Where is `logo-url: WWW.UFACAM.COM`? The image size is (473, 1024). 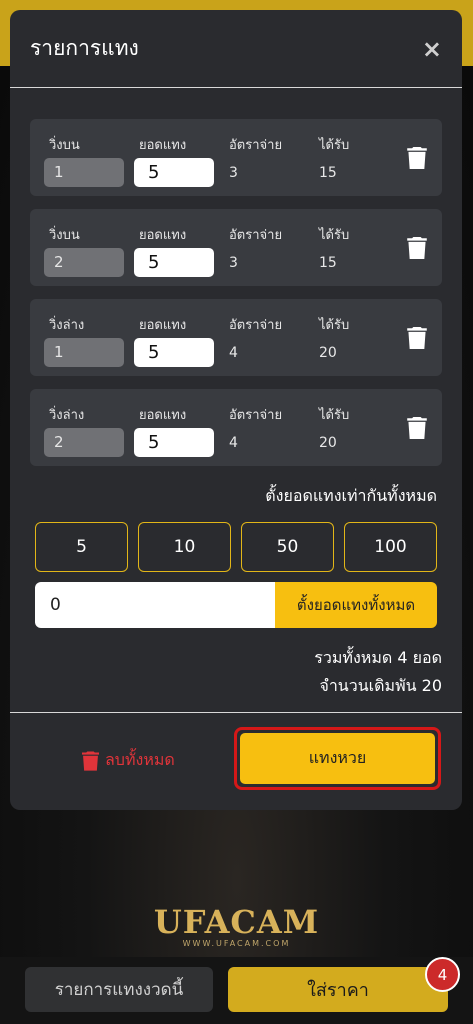 logo-url: WWW.UFACAM.COM is located at coordinates (236, 943).